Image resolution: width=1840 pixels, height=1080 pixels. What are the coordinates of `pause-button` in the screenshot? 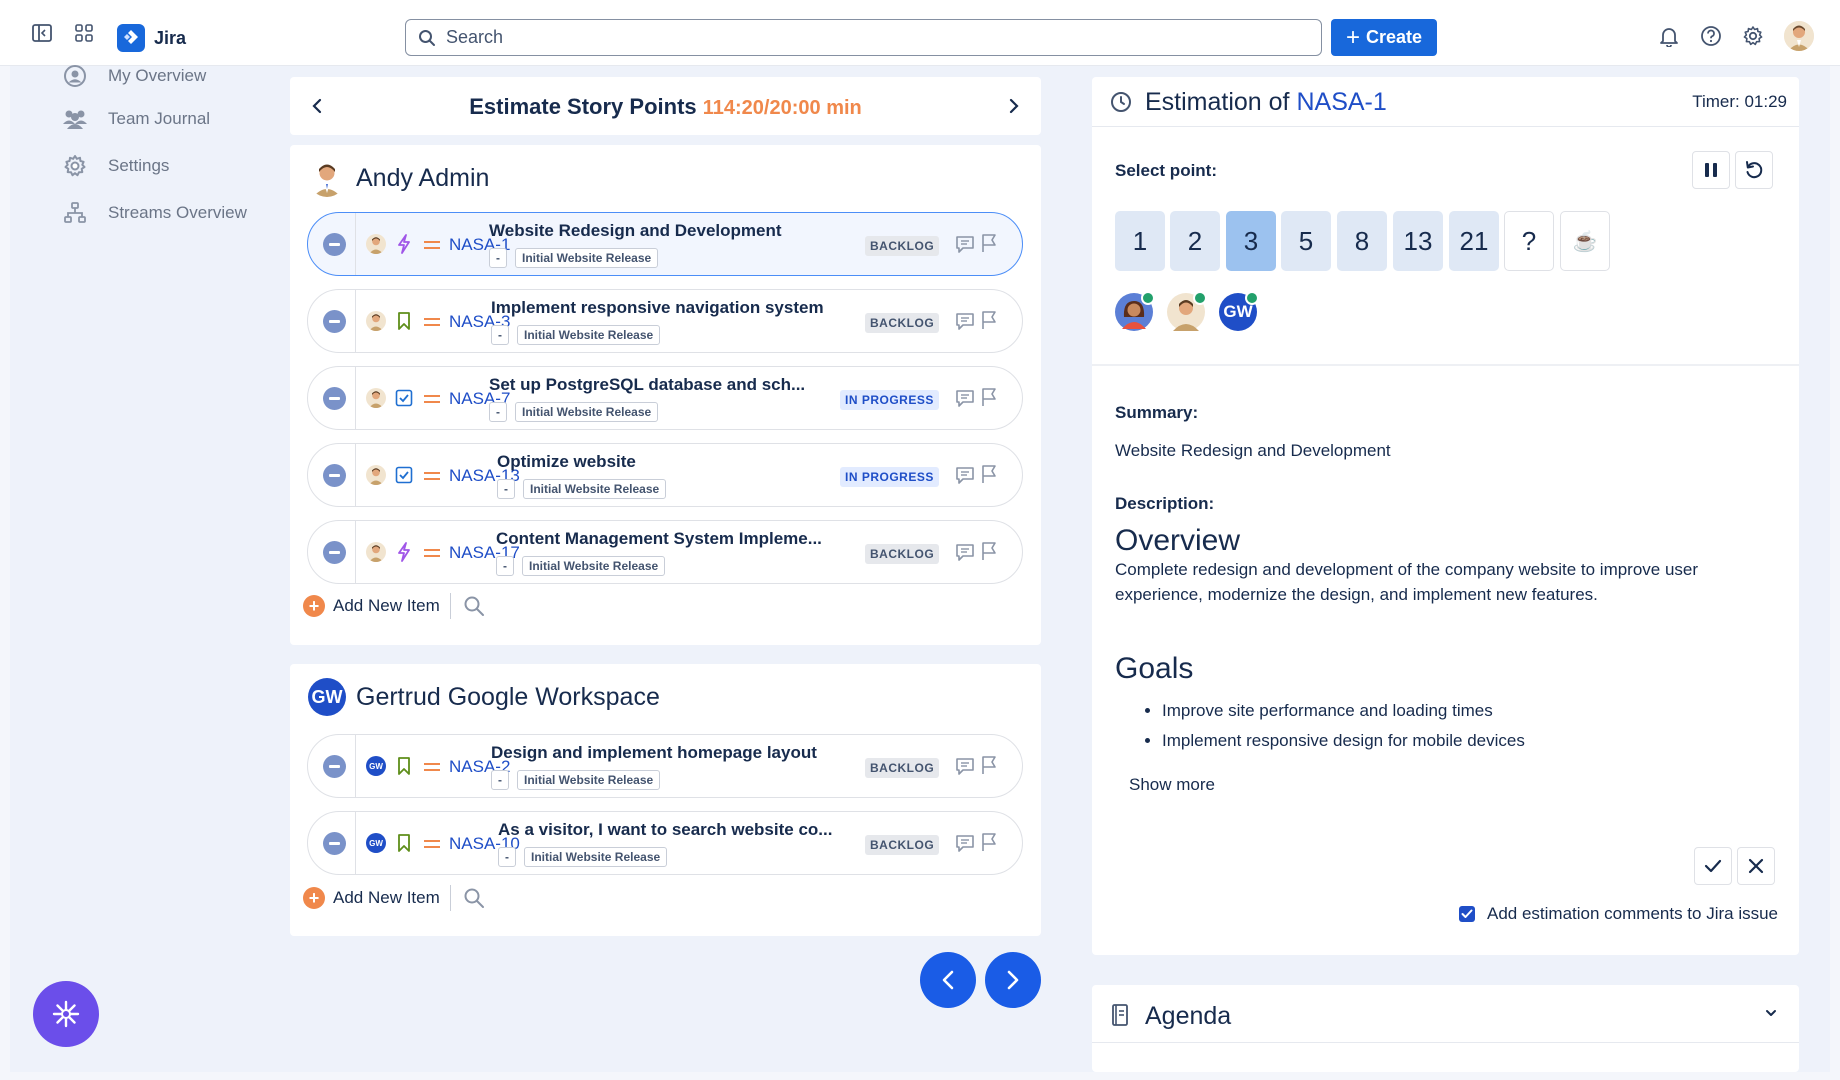 It's located at (1711, 170).